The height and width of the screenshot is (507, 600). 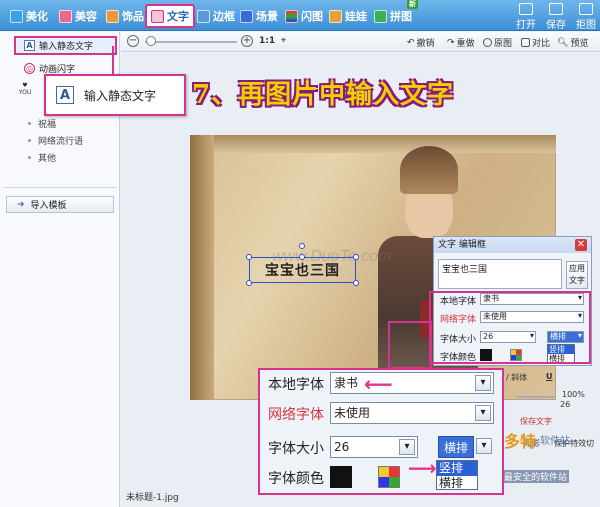 What do you see at coordinates (152, 498) in the screenshot?
I see `file-name: 未标题-1.jpg` at bounding box center [152, 498].